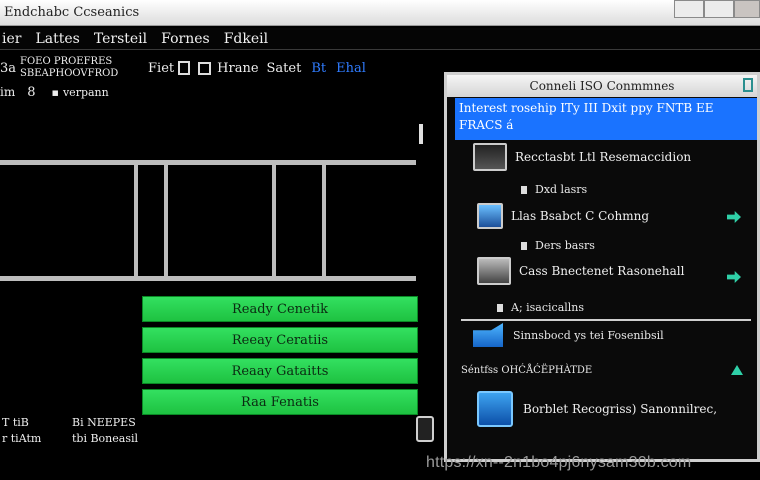  I want to click on list-item: Cass Bnectenet Rasonehall, so click(580, 271).